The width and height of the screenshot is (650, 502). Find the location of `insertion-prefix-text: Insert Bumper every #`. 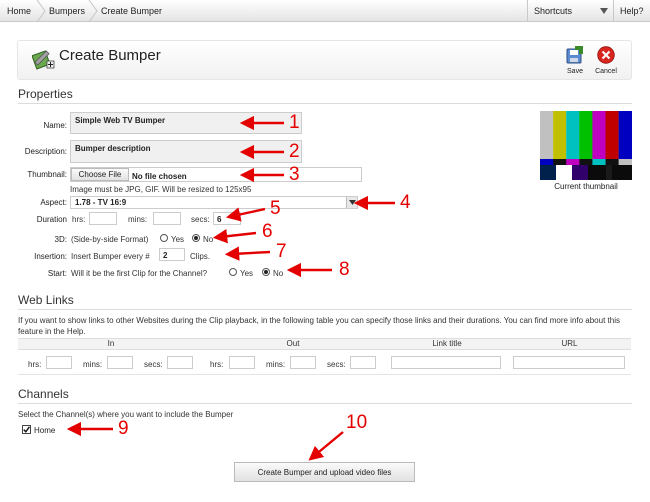

insertion-prefix-text: Insert Bumper every # is located at coordinates (110, 256).